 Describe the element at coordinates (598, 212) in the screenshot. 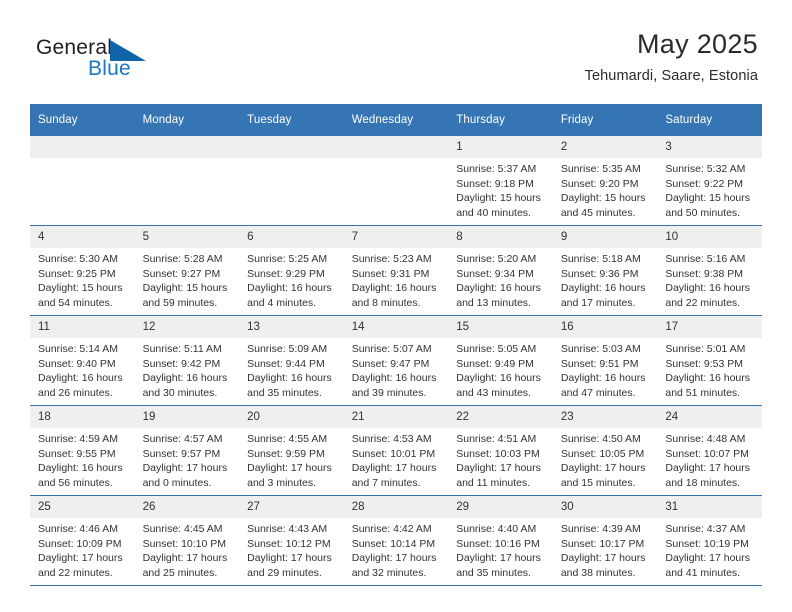

I see `daylight-text-line2: and 45 minutes.` at that location.